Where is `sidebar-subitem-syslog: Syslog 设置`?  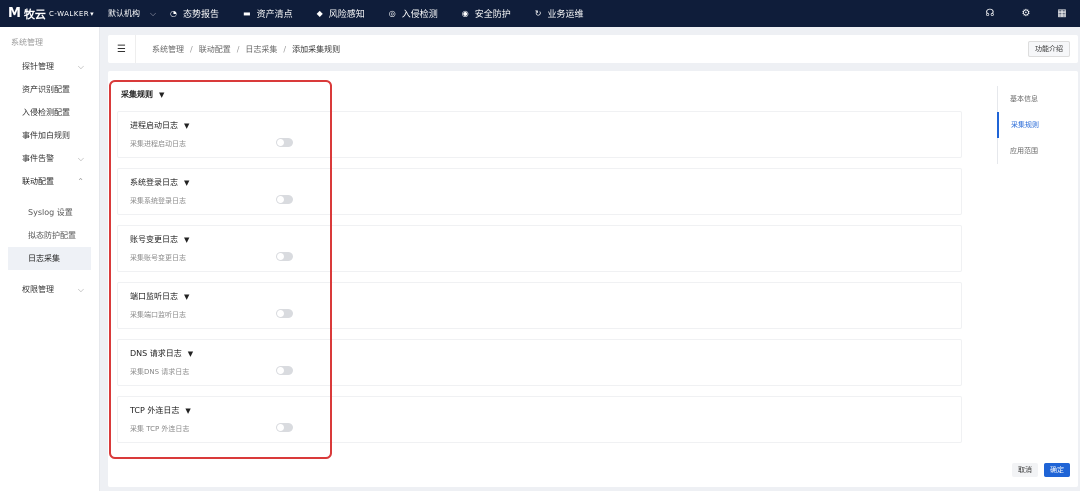 sidebar-subitem-syslog: Syslog 设置 is located at coordinates (49, 212).